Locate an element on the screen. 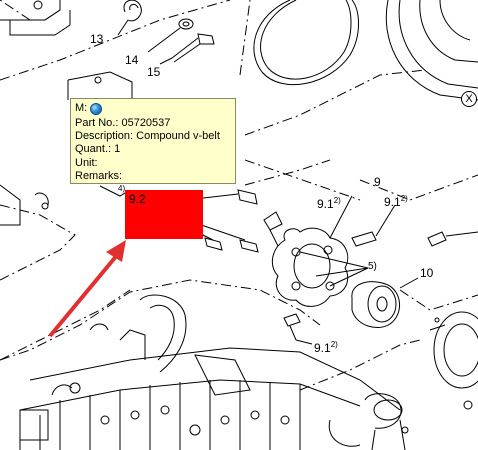 Image resolution: width=478 pixels, height=450 pixels. tooltip-remarks: Remarks: is located at coordinates (99, 175).